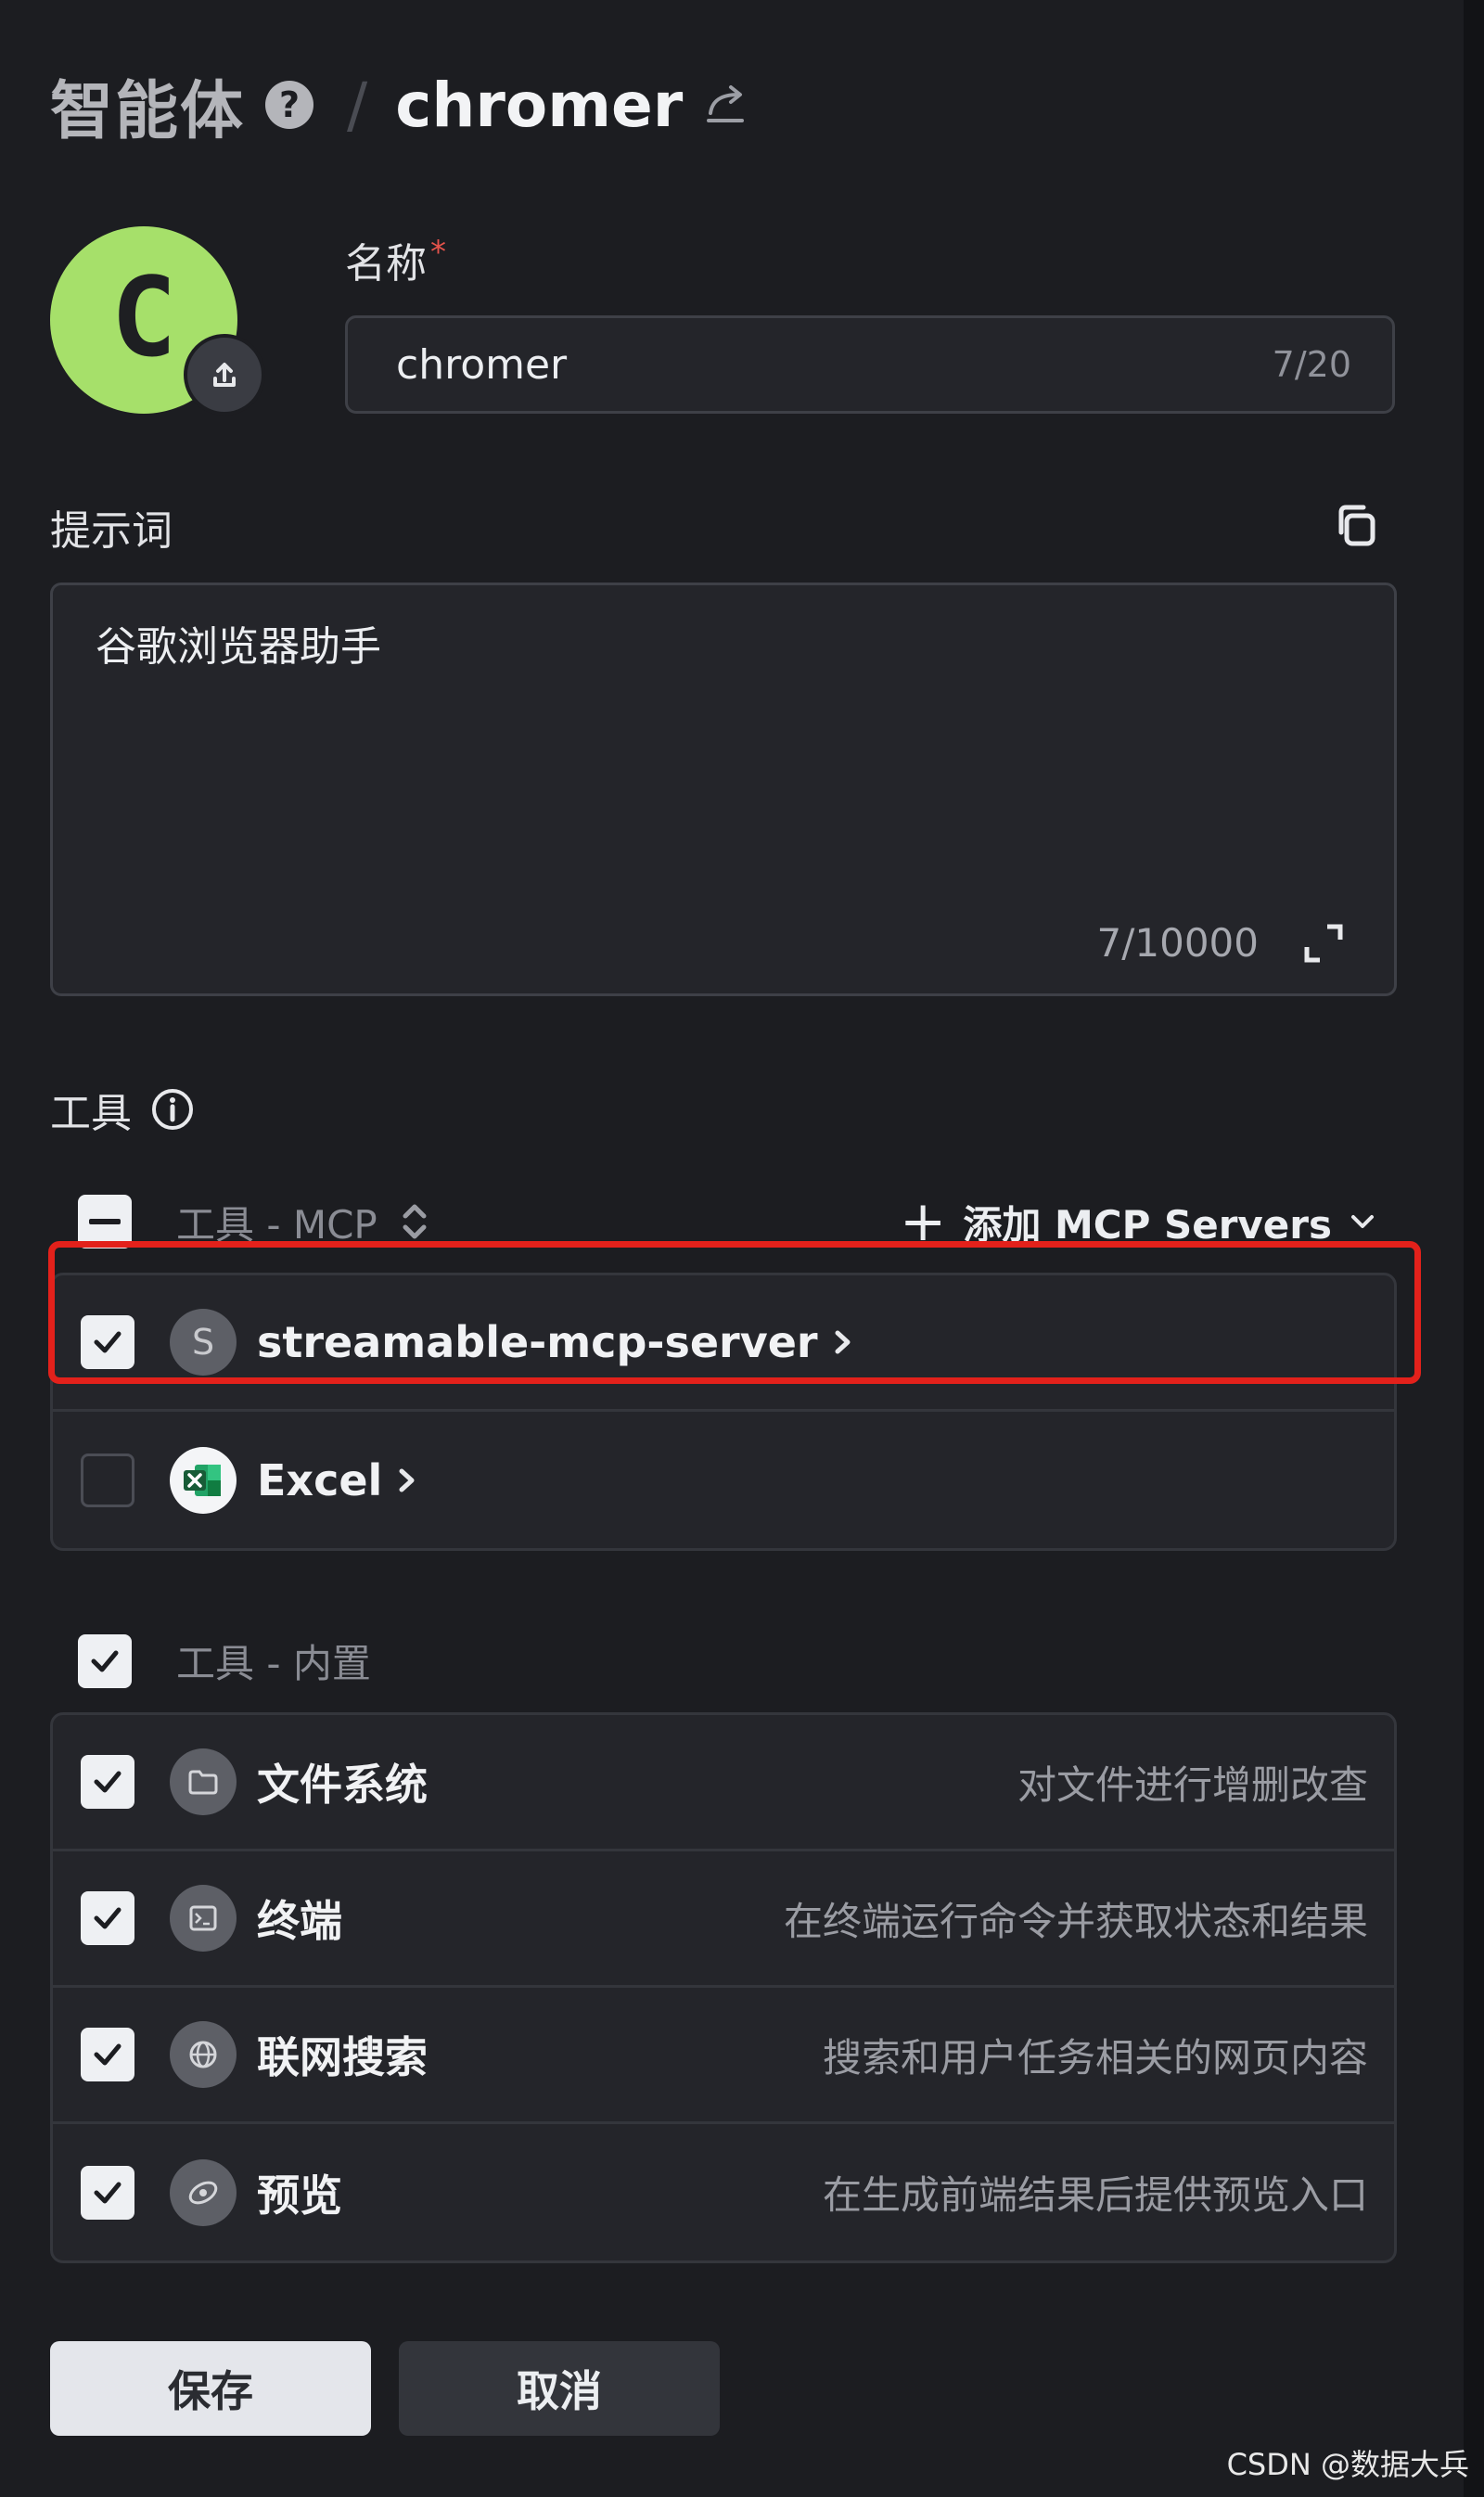 This screenshot has height=2497, width=1484. What do you see at coordinates (559, 2388) in the screenshot?
I see `cancel-button: 取消` at bounding box center [559, 2388].